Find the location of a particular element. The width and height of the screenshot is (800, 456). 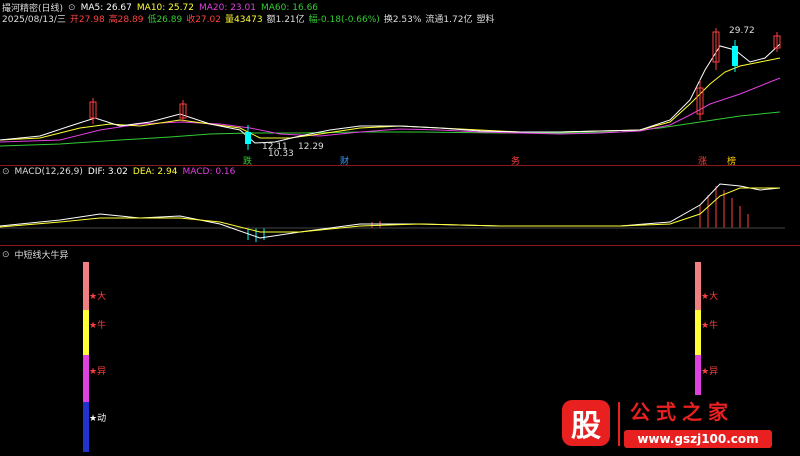

watermark-url: www.gszj100.com is located at coordinates (698, 439).